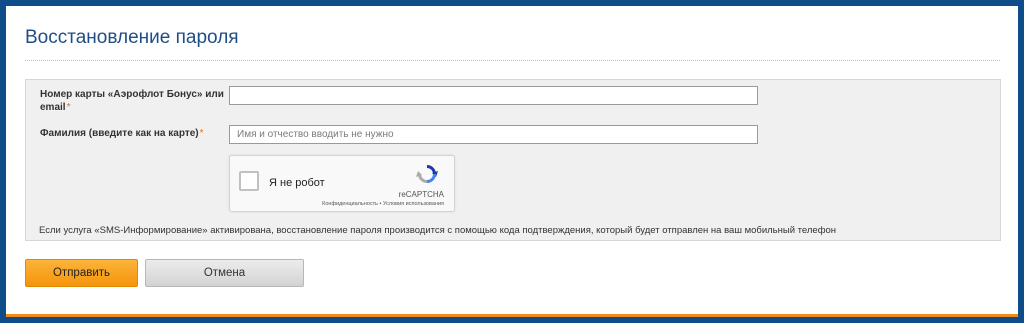  Describe the element at coordinates (297, 183) in the screenshot. I see `recaptcha-checkbox-label: Я не робот` at that location.